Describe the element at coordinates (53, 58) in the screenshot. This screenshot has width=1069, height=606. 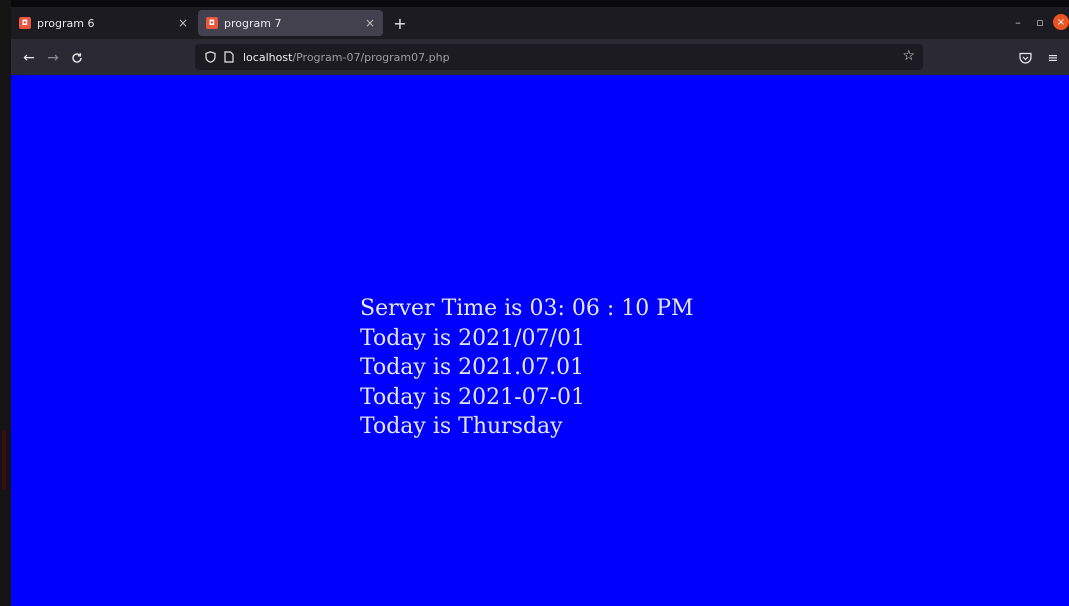
I see `forward-arrow-icon: →` at that location.